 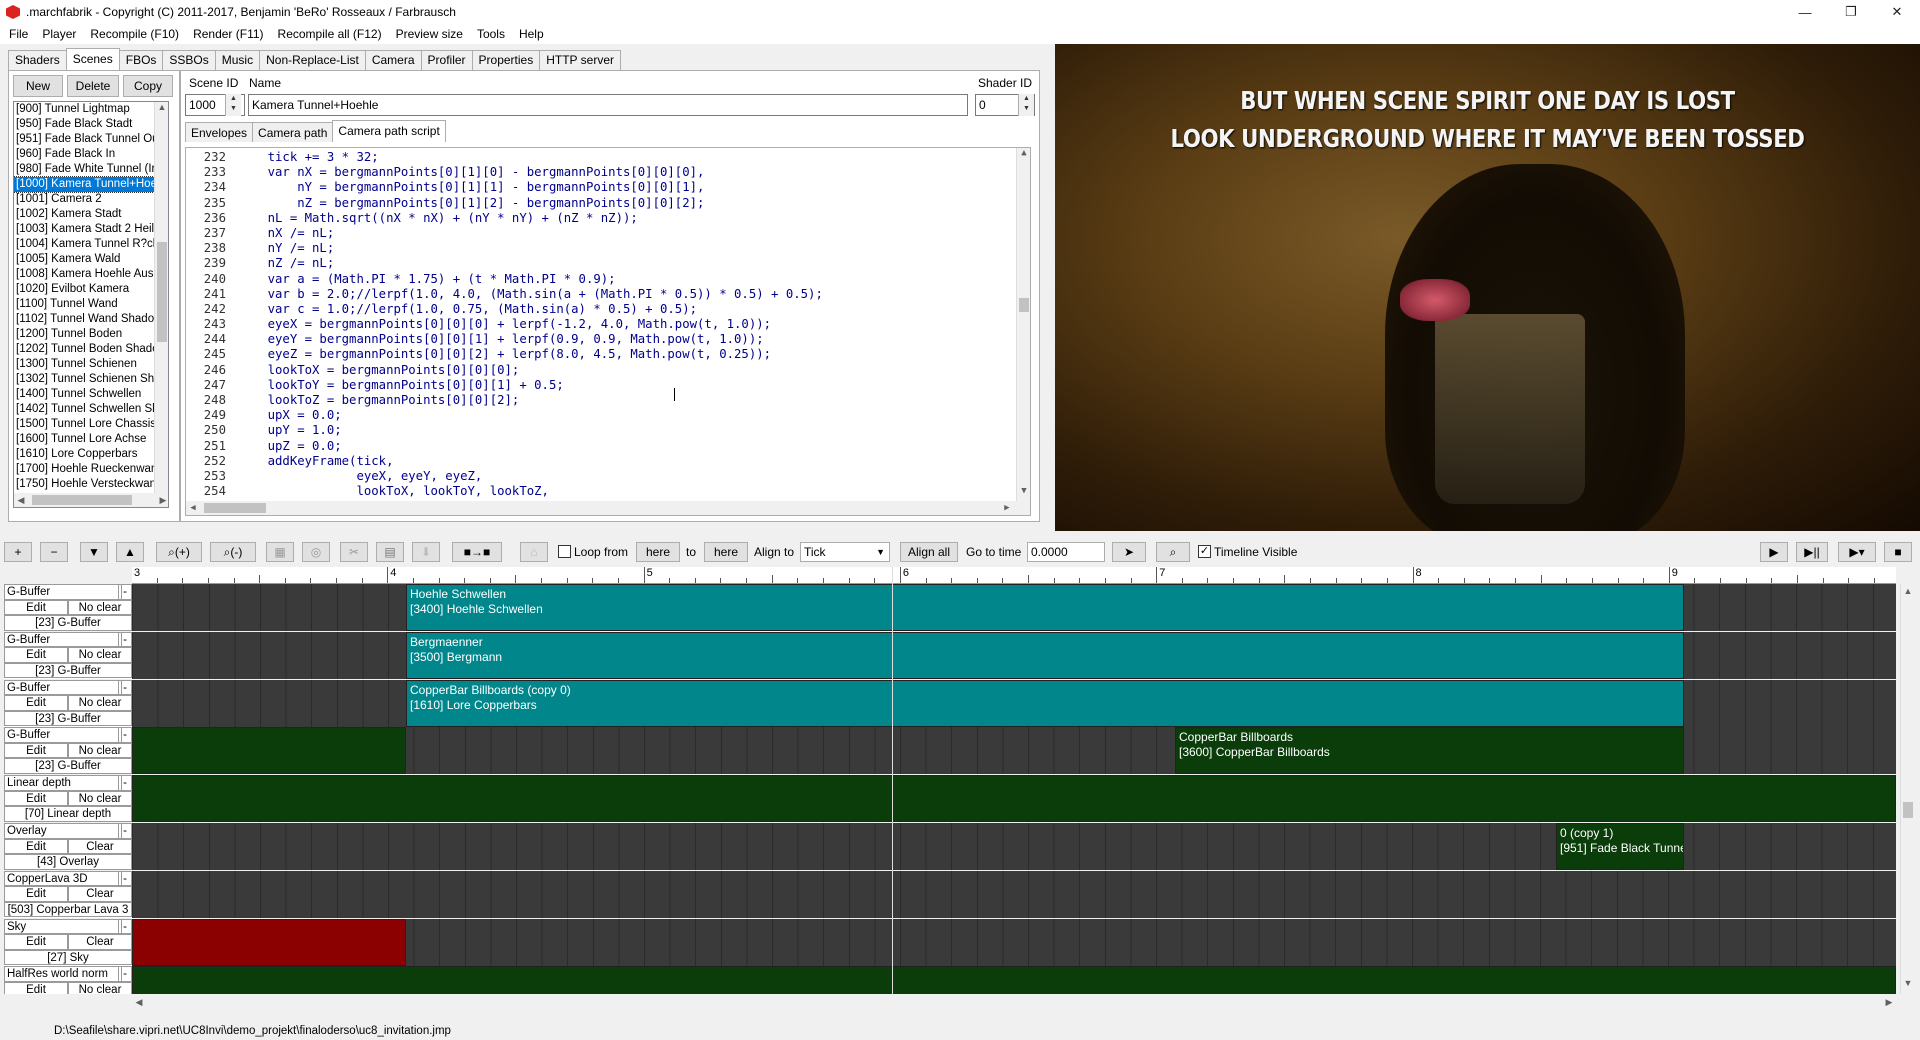 I want to click on tab-shaders: Shaders, so click(x=37, y=60).